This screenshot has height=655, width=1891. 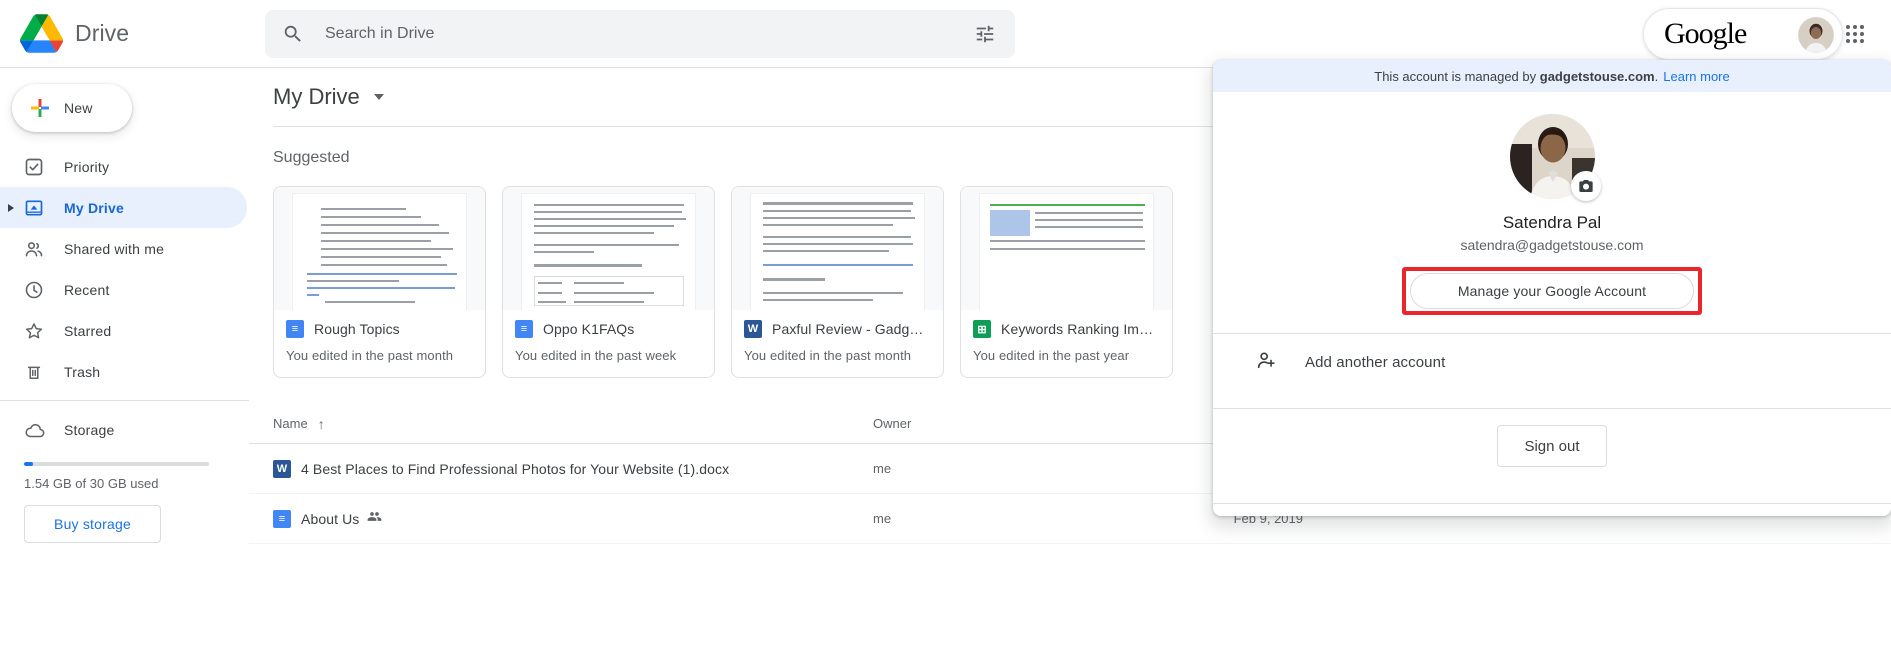 I want to click on storage-progress-fill, so click(x=29, y=464).